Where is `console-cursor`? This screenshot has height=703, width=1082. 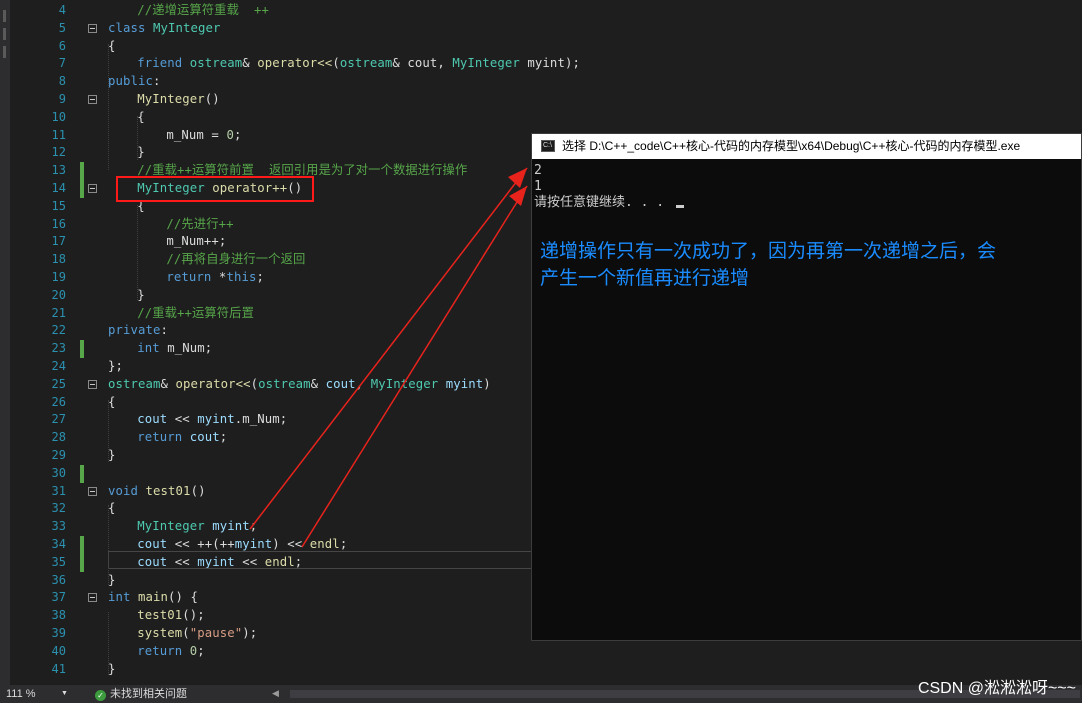
console-cursor is located at coordinates (679, 206).